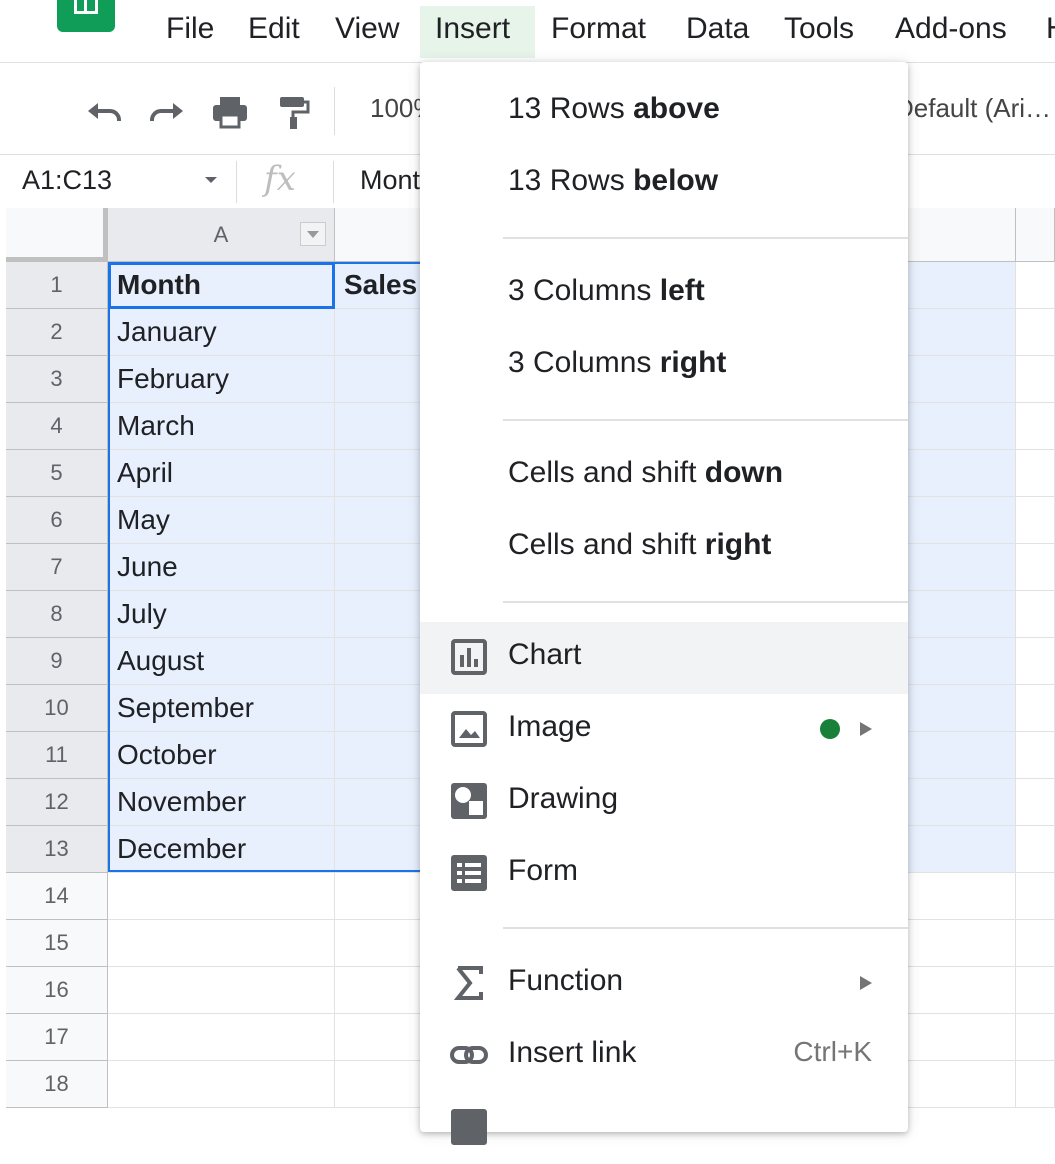 Image resolution: width=1055 pixels, height=1164 pixels. I want to click on cell-a: July, so click(221, 614).